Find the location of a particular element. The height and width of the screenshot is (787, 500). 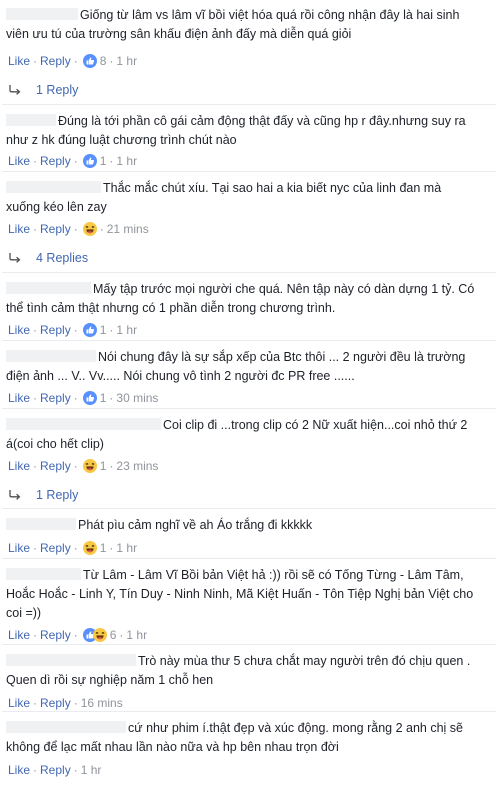

comment-actions: Like · Reply · 1 · 23 mins is located at coordinates (83, 466).